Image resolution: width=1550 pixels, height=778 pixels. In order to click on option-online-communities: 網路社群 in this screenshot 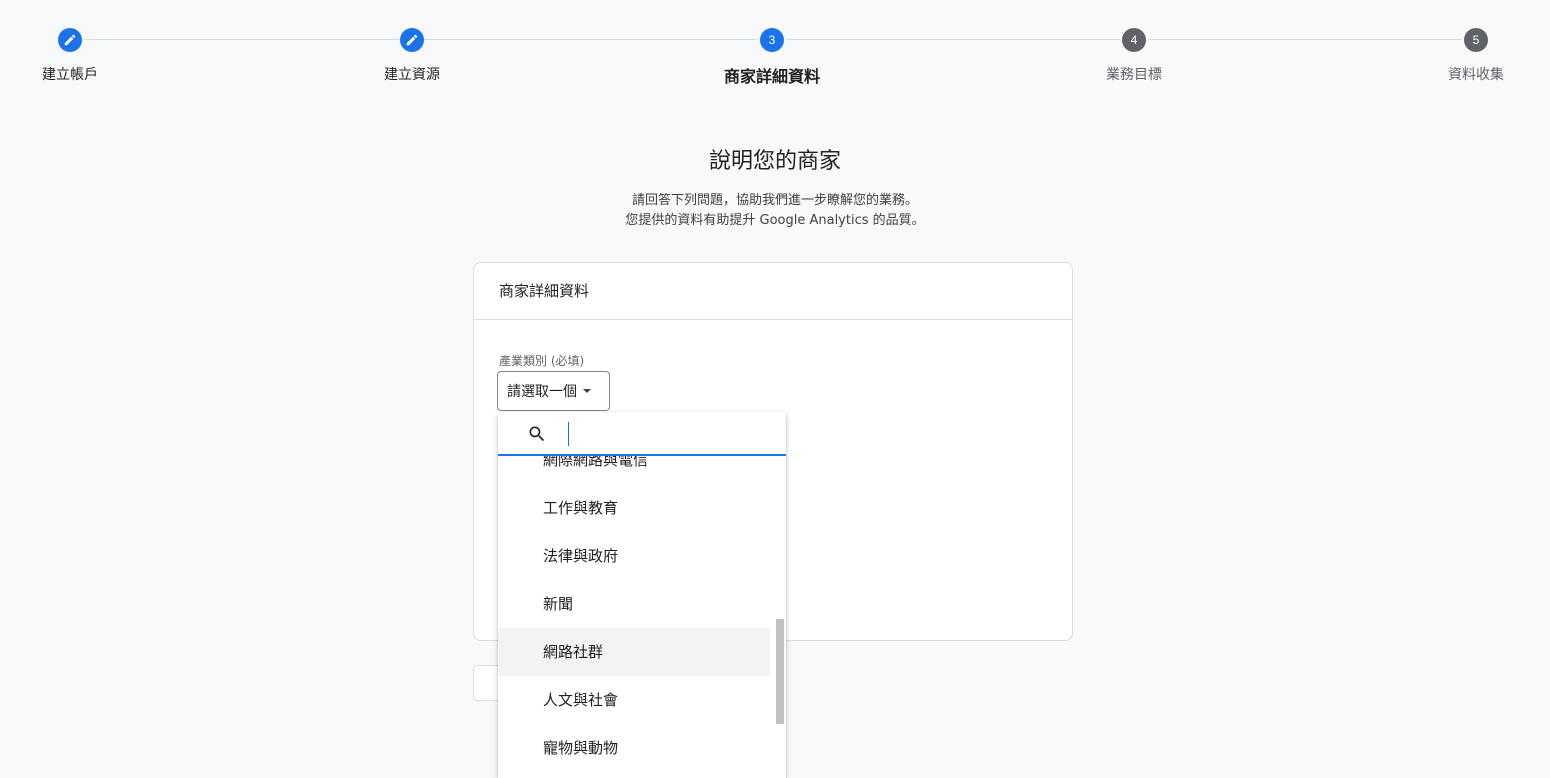, I will do `click(634, 652)`.